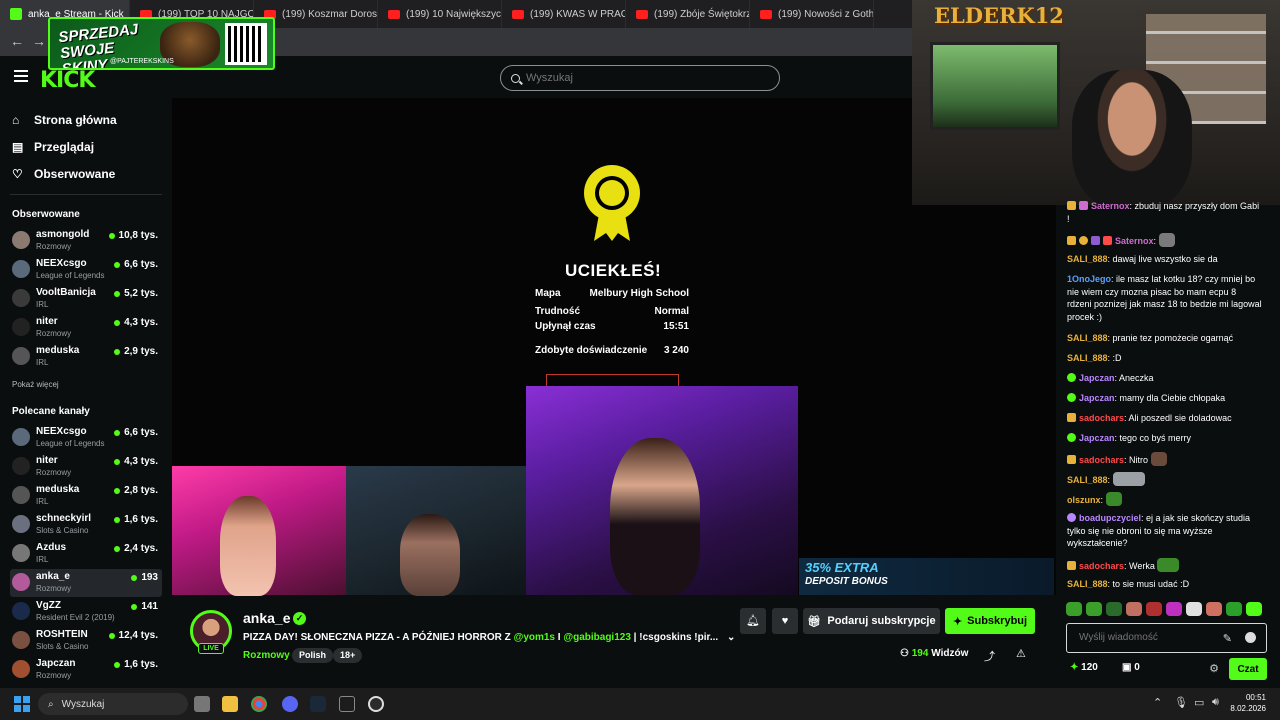 Image resolution: width=1280 pixels, height=720 pixels. I want to click on star-icon: ✦, so click(957, 621).